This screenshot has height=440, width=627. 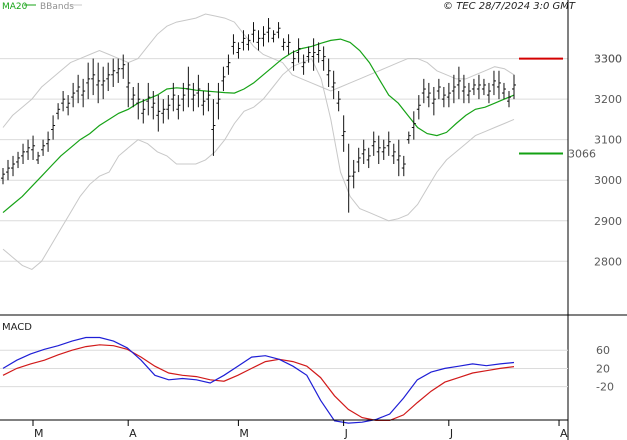 What do you see at coordinates (57, 7) in the screenshot?
I see `legend-bbands: BBands` at bounding box center [57, 7].